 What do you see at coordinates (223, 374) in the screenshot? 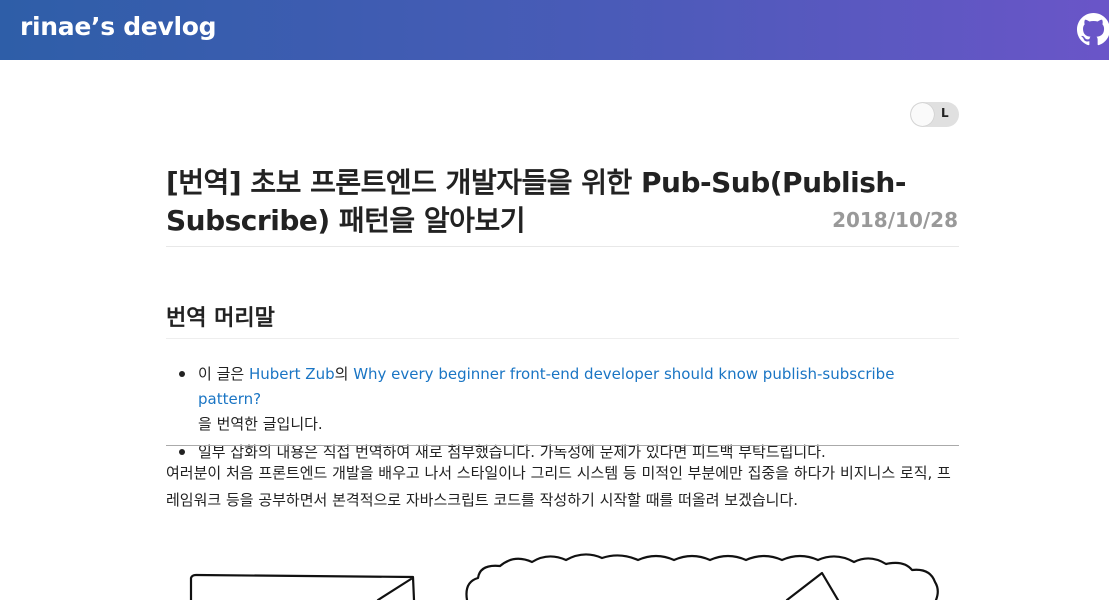
I see `note-text: 이 글은` at bounding box center [223, 374].